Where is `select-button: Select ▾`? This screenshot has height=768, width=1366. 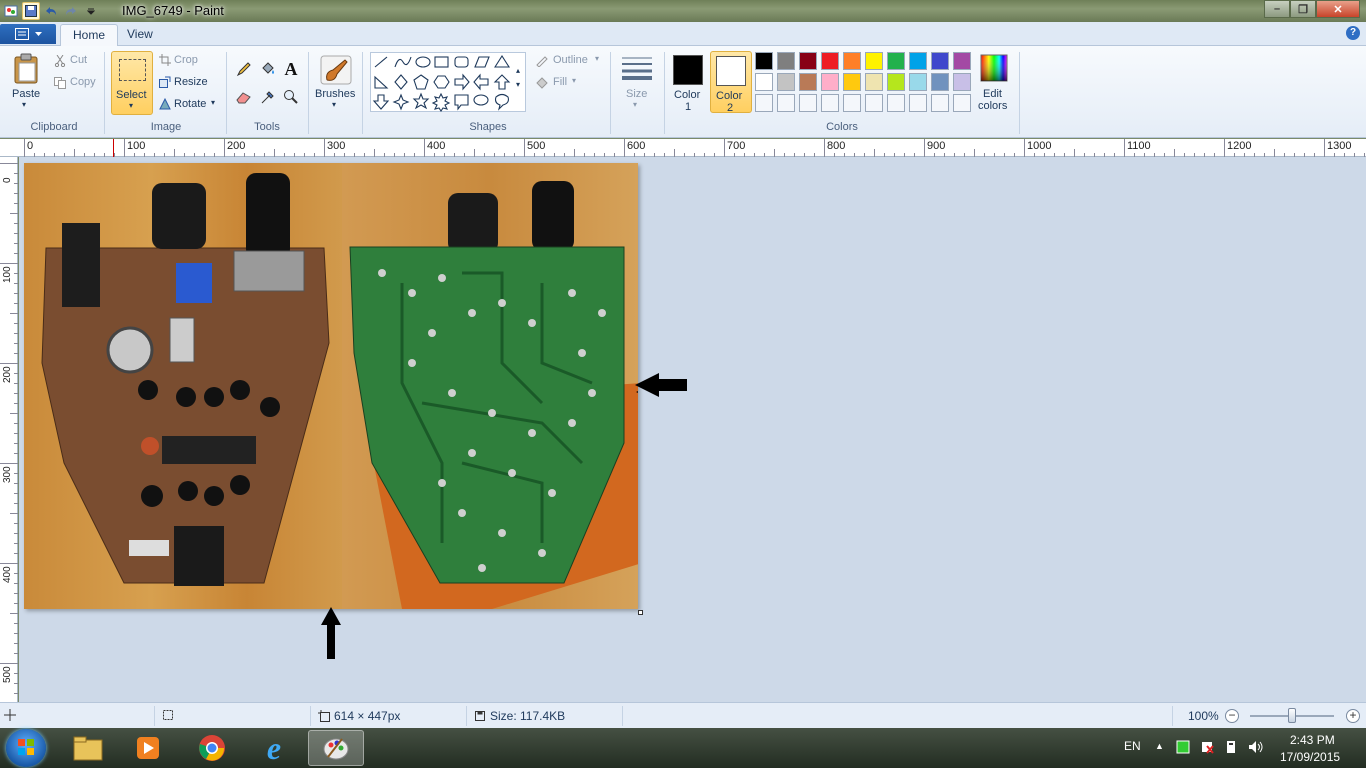
select-button: Select ▾ is located at coordinates (132, 83).